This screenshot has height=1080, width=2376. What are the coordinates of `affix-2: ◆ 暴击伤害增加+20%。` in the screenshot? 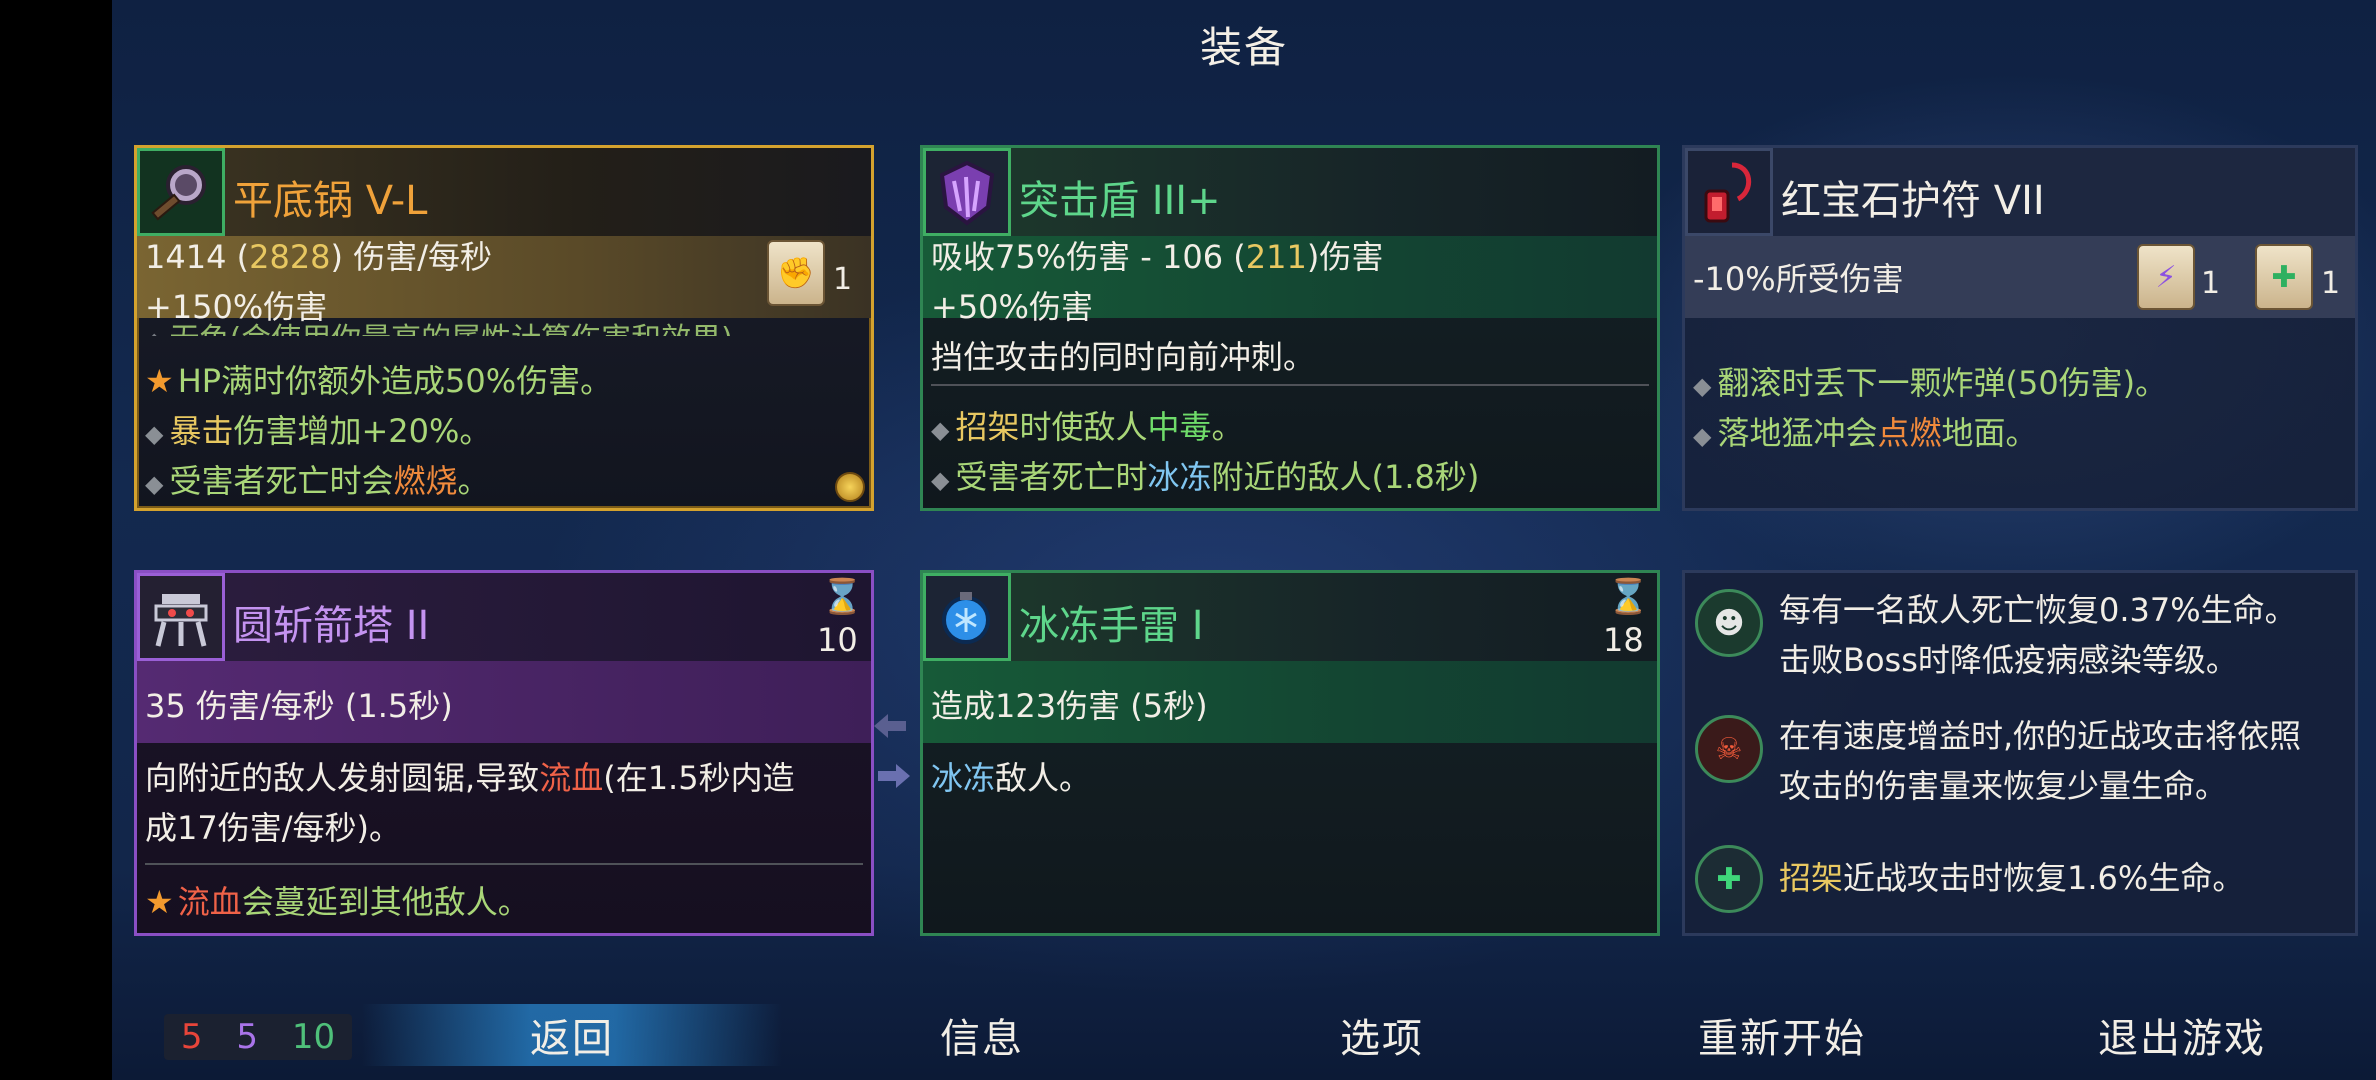 It's located at (318, 431).